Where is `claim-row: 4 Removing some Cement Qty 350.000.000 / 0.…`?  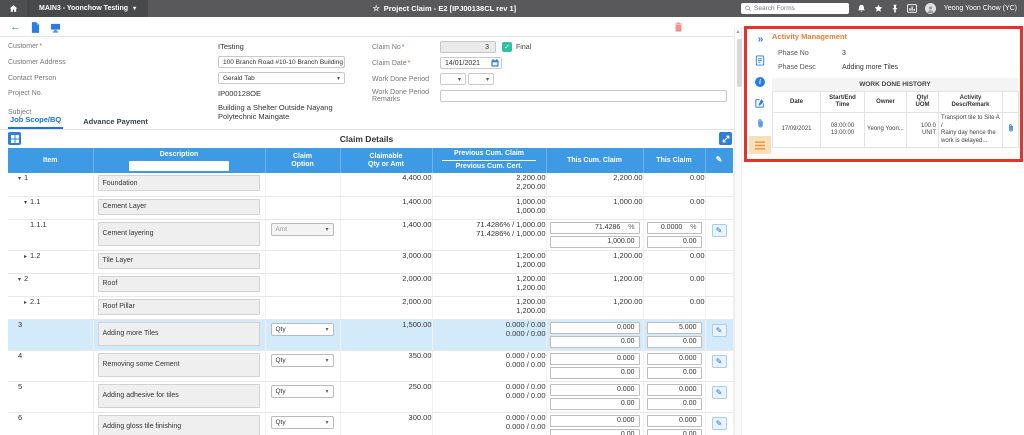 claim-row: 4 Removing some Cement Qty 350.000.000 / 0.… is located at coordinates (371, 366).